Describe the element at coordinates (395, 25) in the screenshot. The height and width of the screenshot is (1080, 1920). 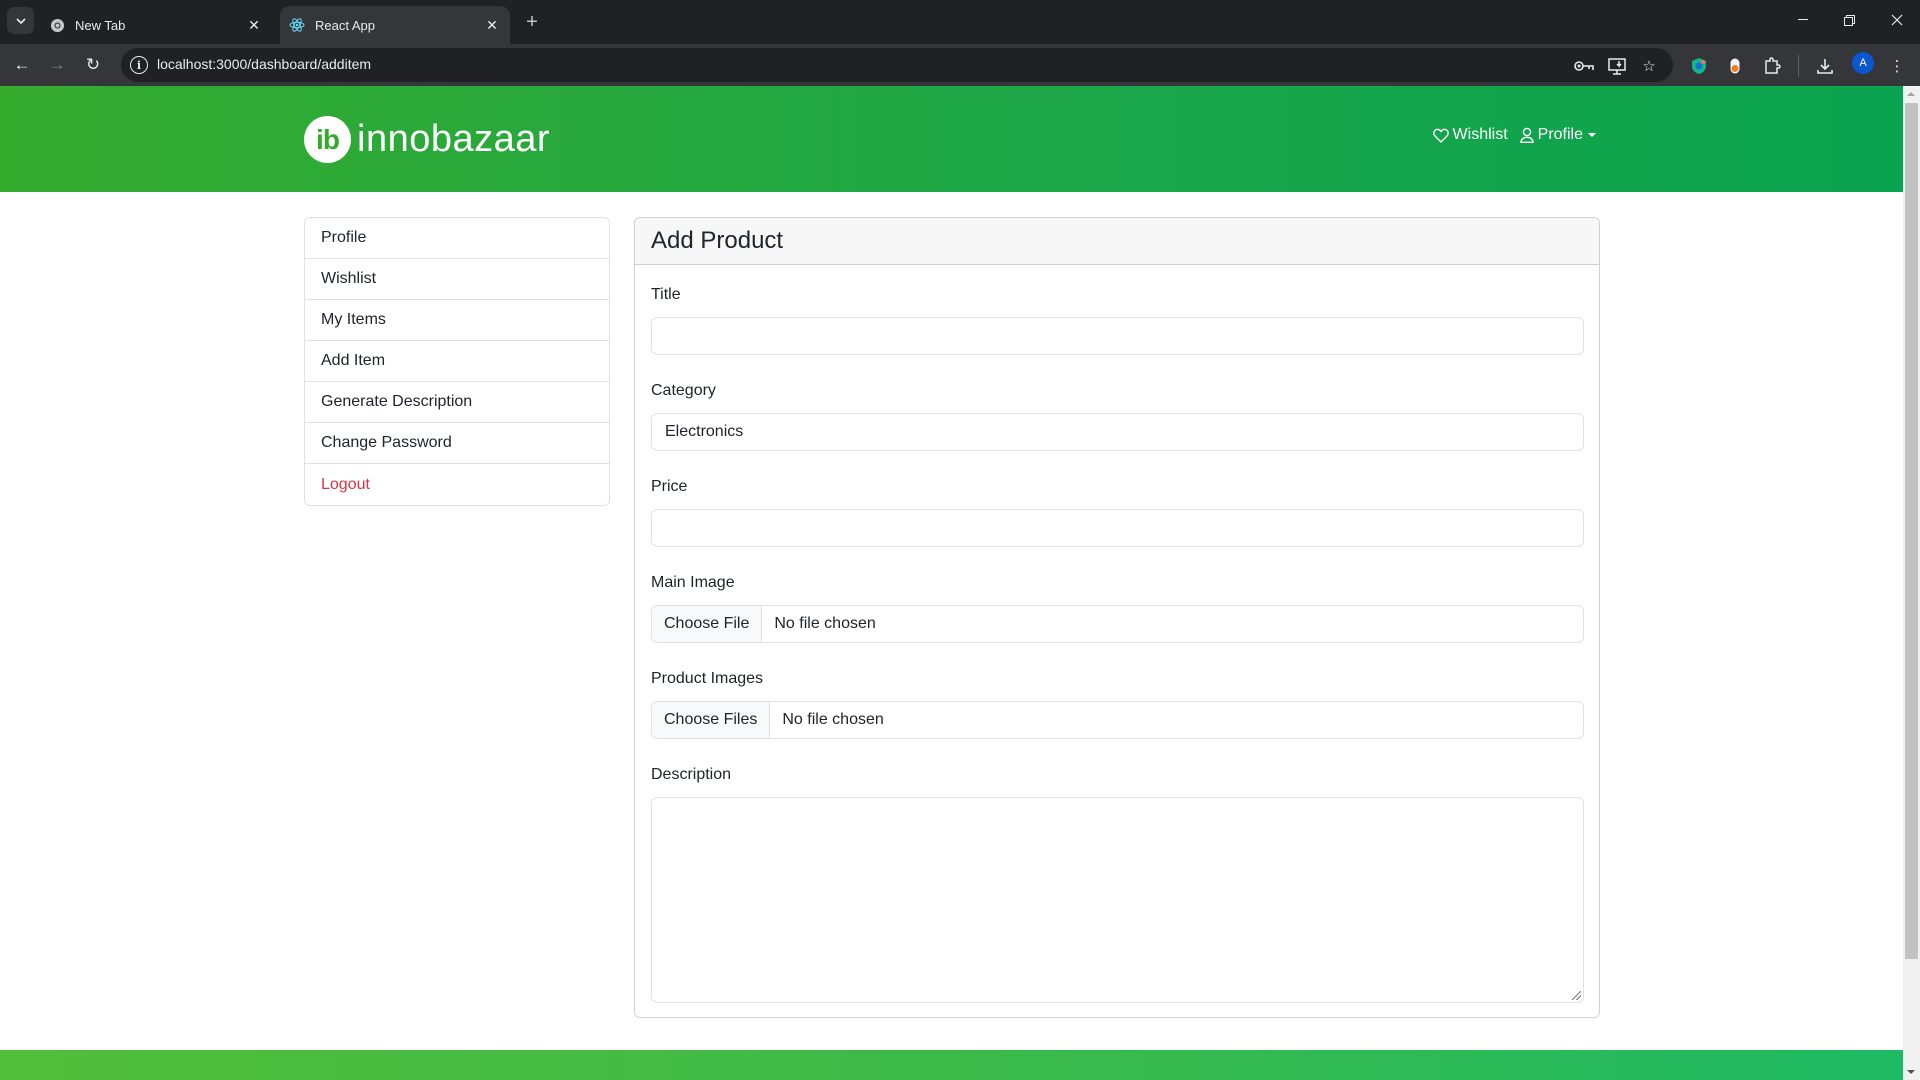
I see `tab-react-app: React App ✕` at that location.